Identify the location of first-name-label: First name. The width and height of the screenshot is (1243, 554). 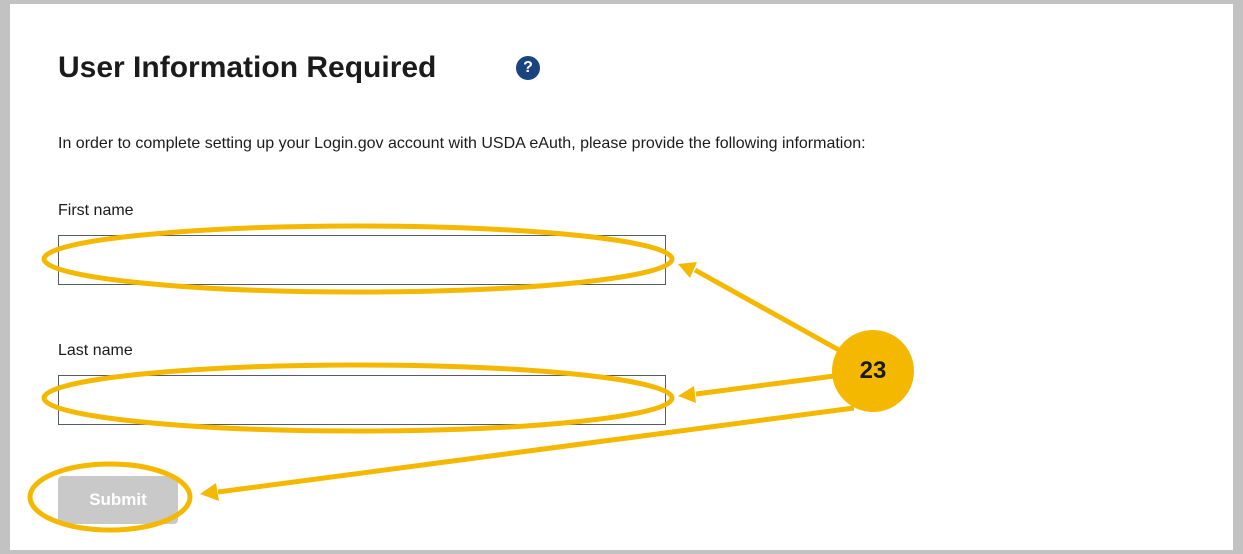
(96, 210).